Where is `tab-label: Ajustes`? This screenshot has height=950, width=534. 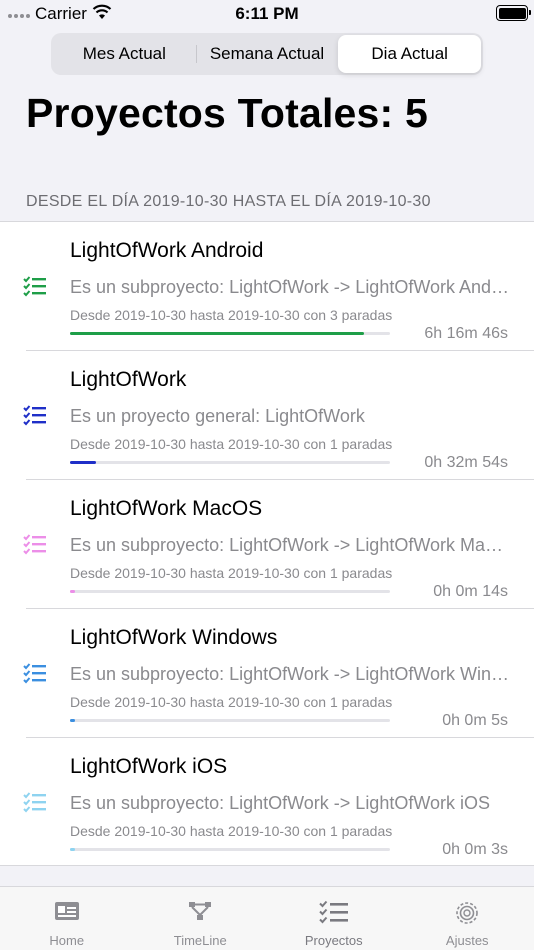
tab-label: Ajustes is located at coordinates (467, 940).